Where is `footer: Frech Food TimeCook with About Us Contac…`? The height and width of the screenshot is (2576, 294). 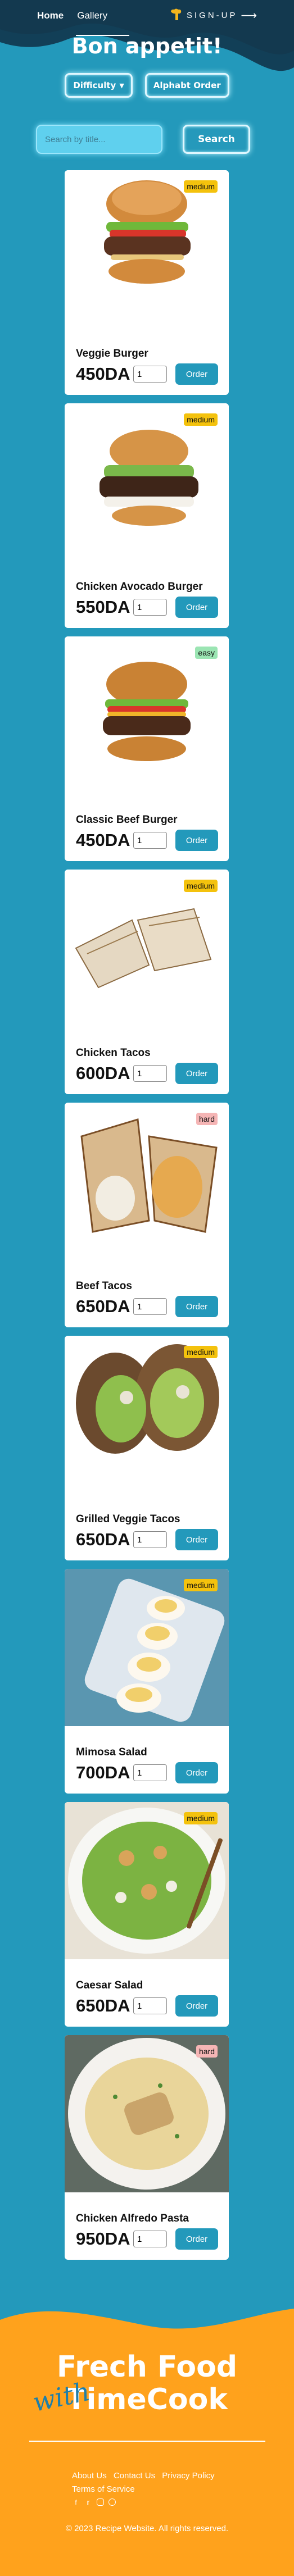
footer: Frech Food TimeCook with About Us Contac… is located at coordinates (147, 2439).